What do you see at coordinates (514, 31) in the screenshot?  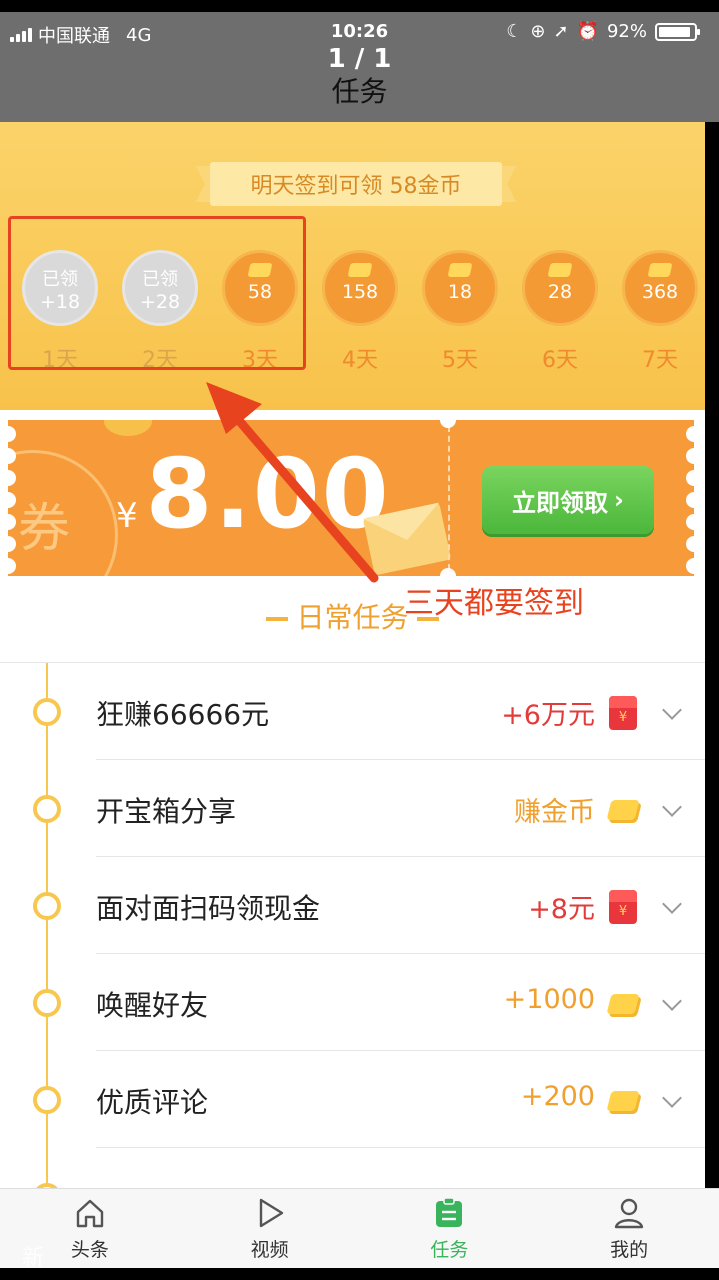 I see `moon-icon: ☾` at bounding box center [514, 31].